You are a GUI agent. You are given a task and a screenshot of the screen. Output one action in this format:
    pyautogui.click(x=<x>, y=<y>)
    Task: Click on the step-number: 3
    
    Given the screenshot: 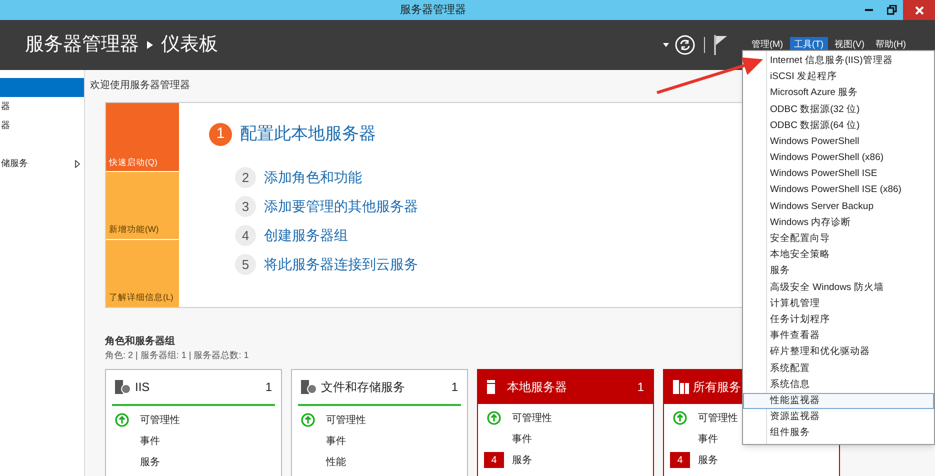 What is the action you would take?
    pyautogui.click(x=245, y=206)
    